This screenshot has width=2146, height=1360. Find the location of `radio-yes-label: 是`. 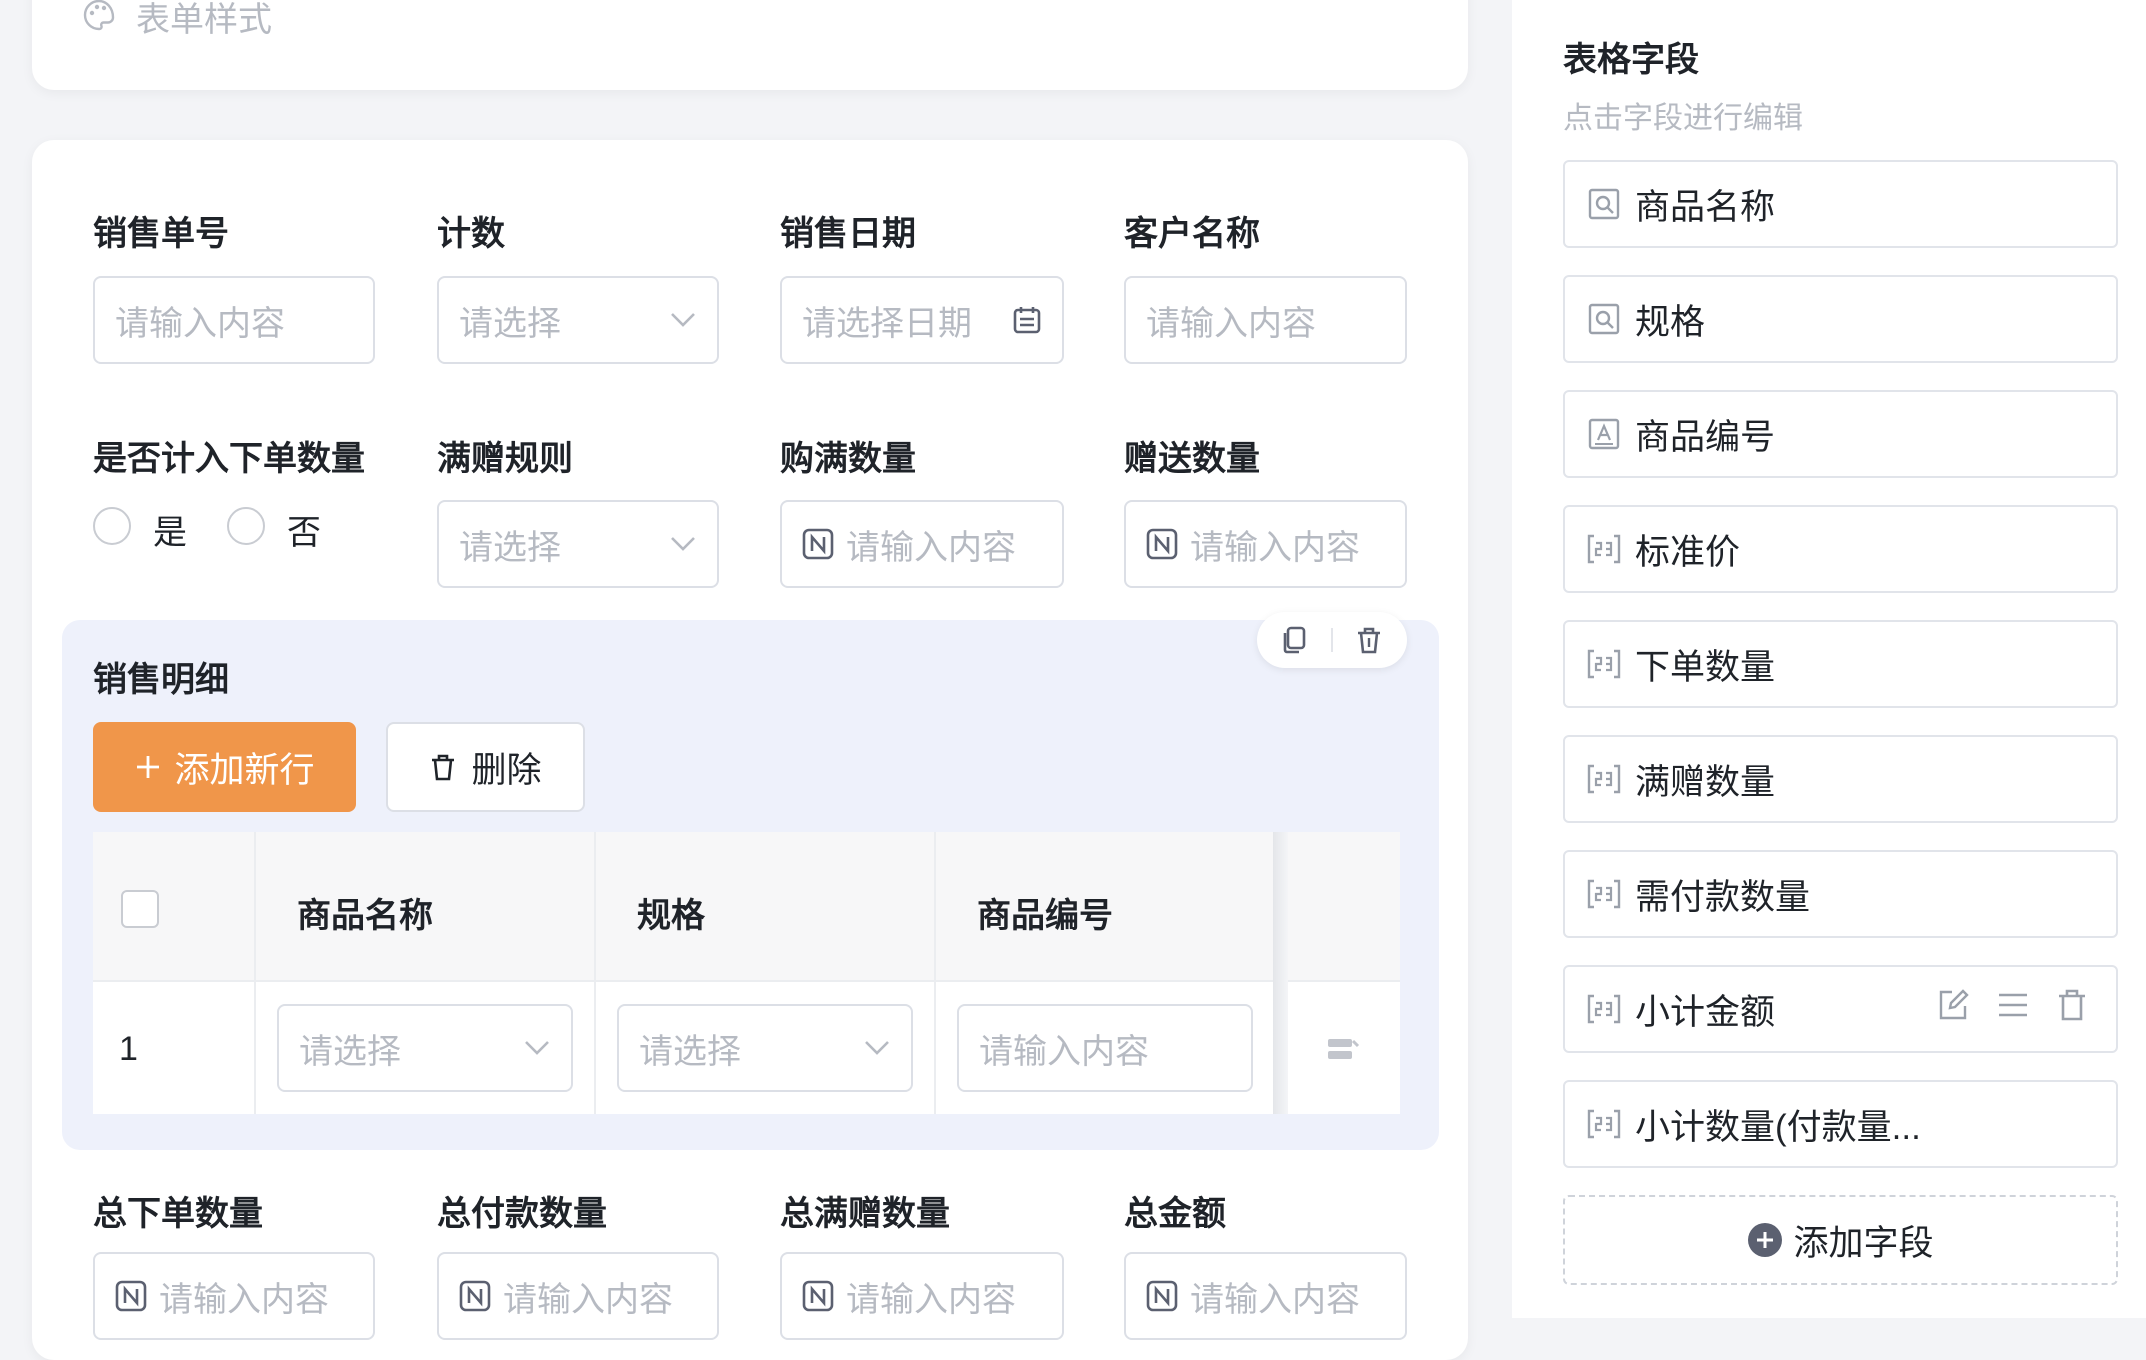

radio-yes-label: 是 is located at coordinates (170, 529).